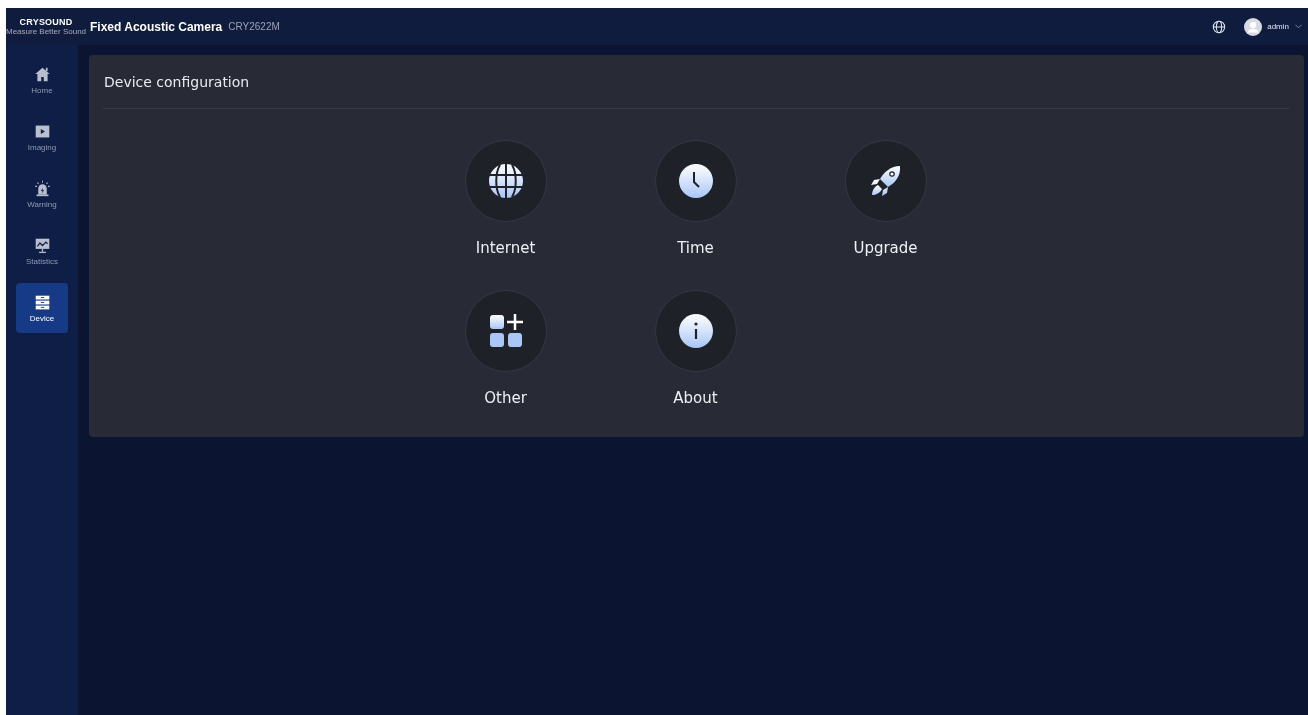  Describe the element at coordinates (1278, 26) in the screenshot. I see `user-name: admin` at that location.